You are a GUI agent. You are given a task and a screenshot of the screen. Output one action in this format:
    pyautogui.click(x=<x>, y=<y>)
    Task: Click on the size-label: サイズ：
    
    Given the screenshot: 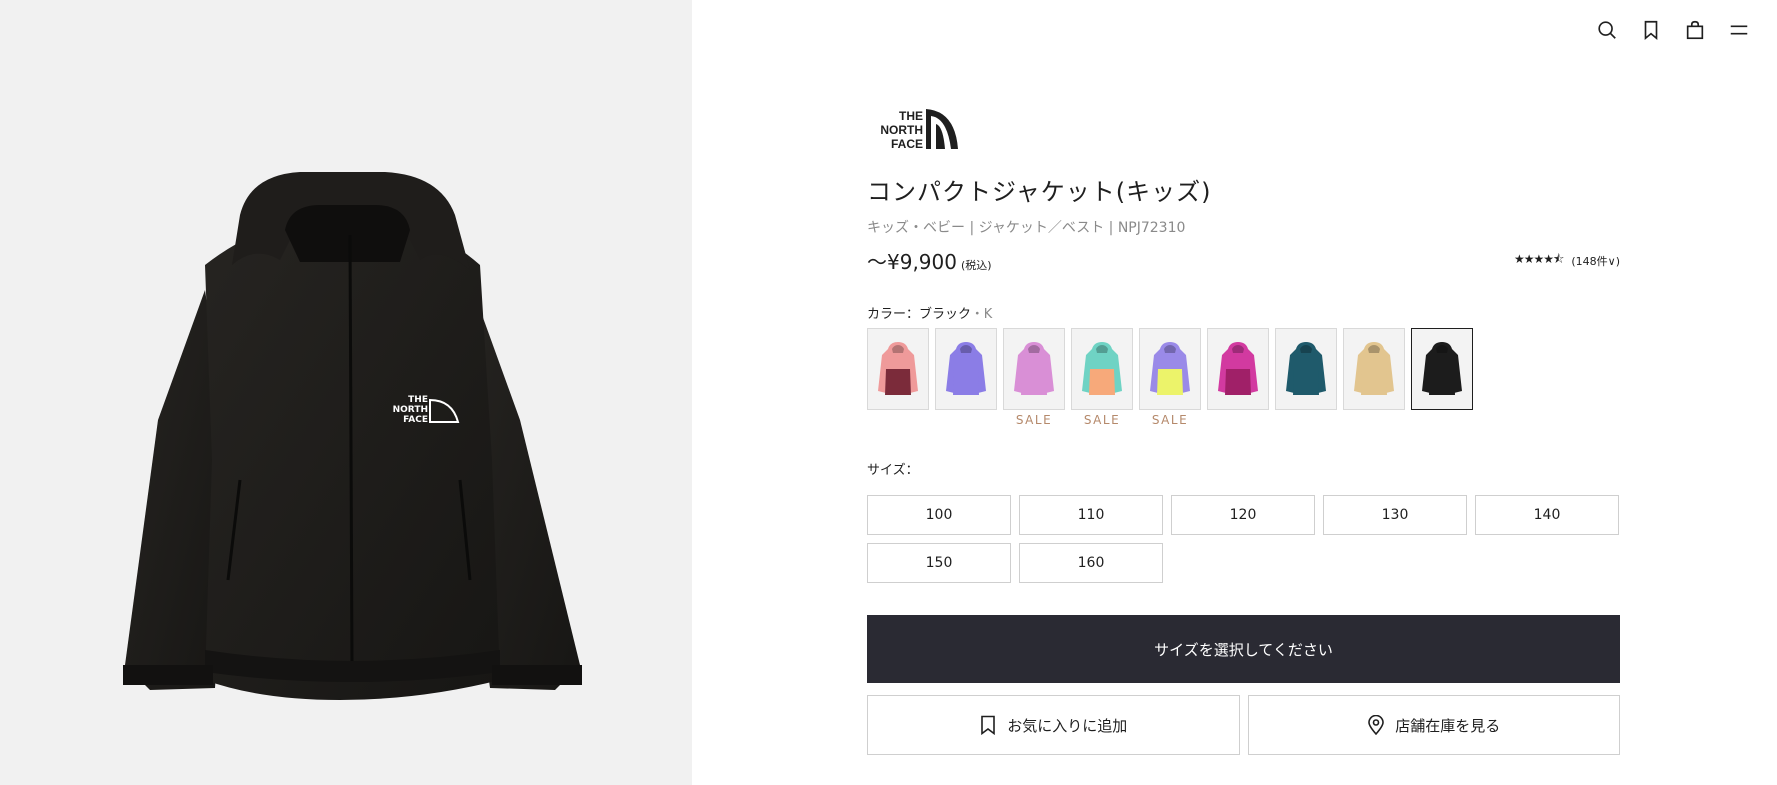 What is the action you would take?
    pyautogui.click(x=893, y=470)
    